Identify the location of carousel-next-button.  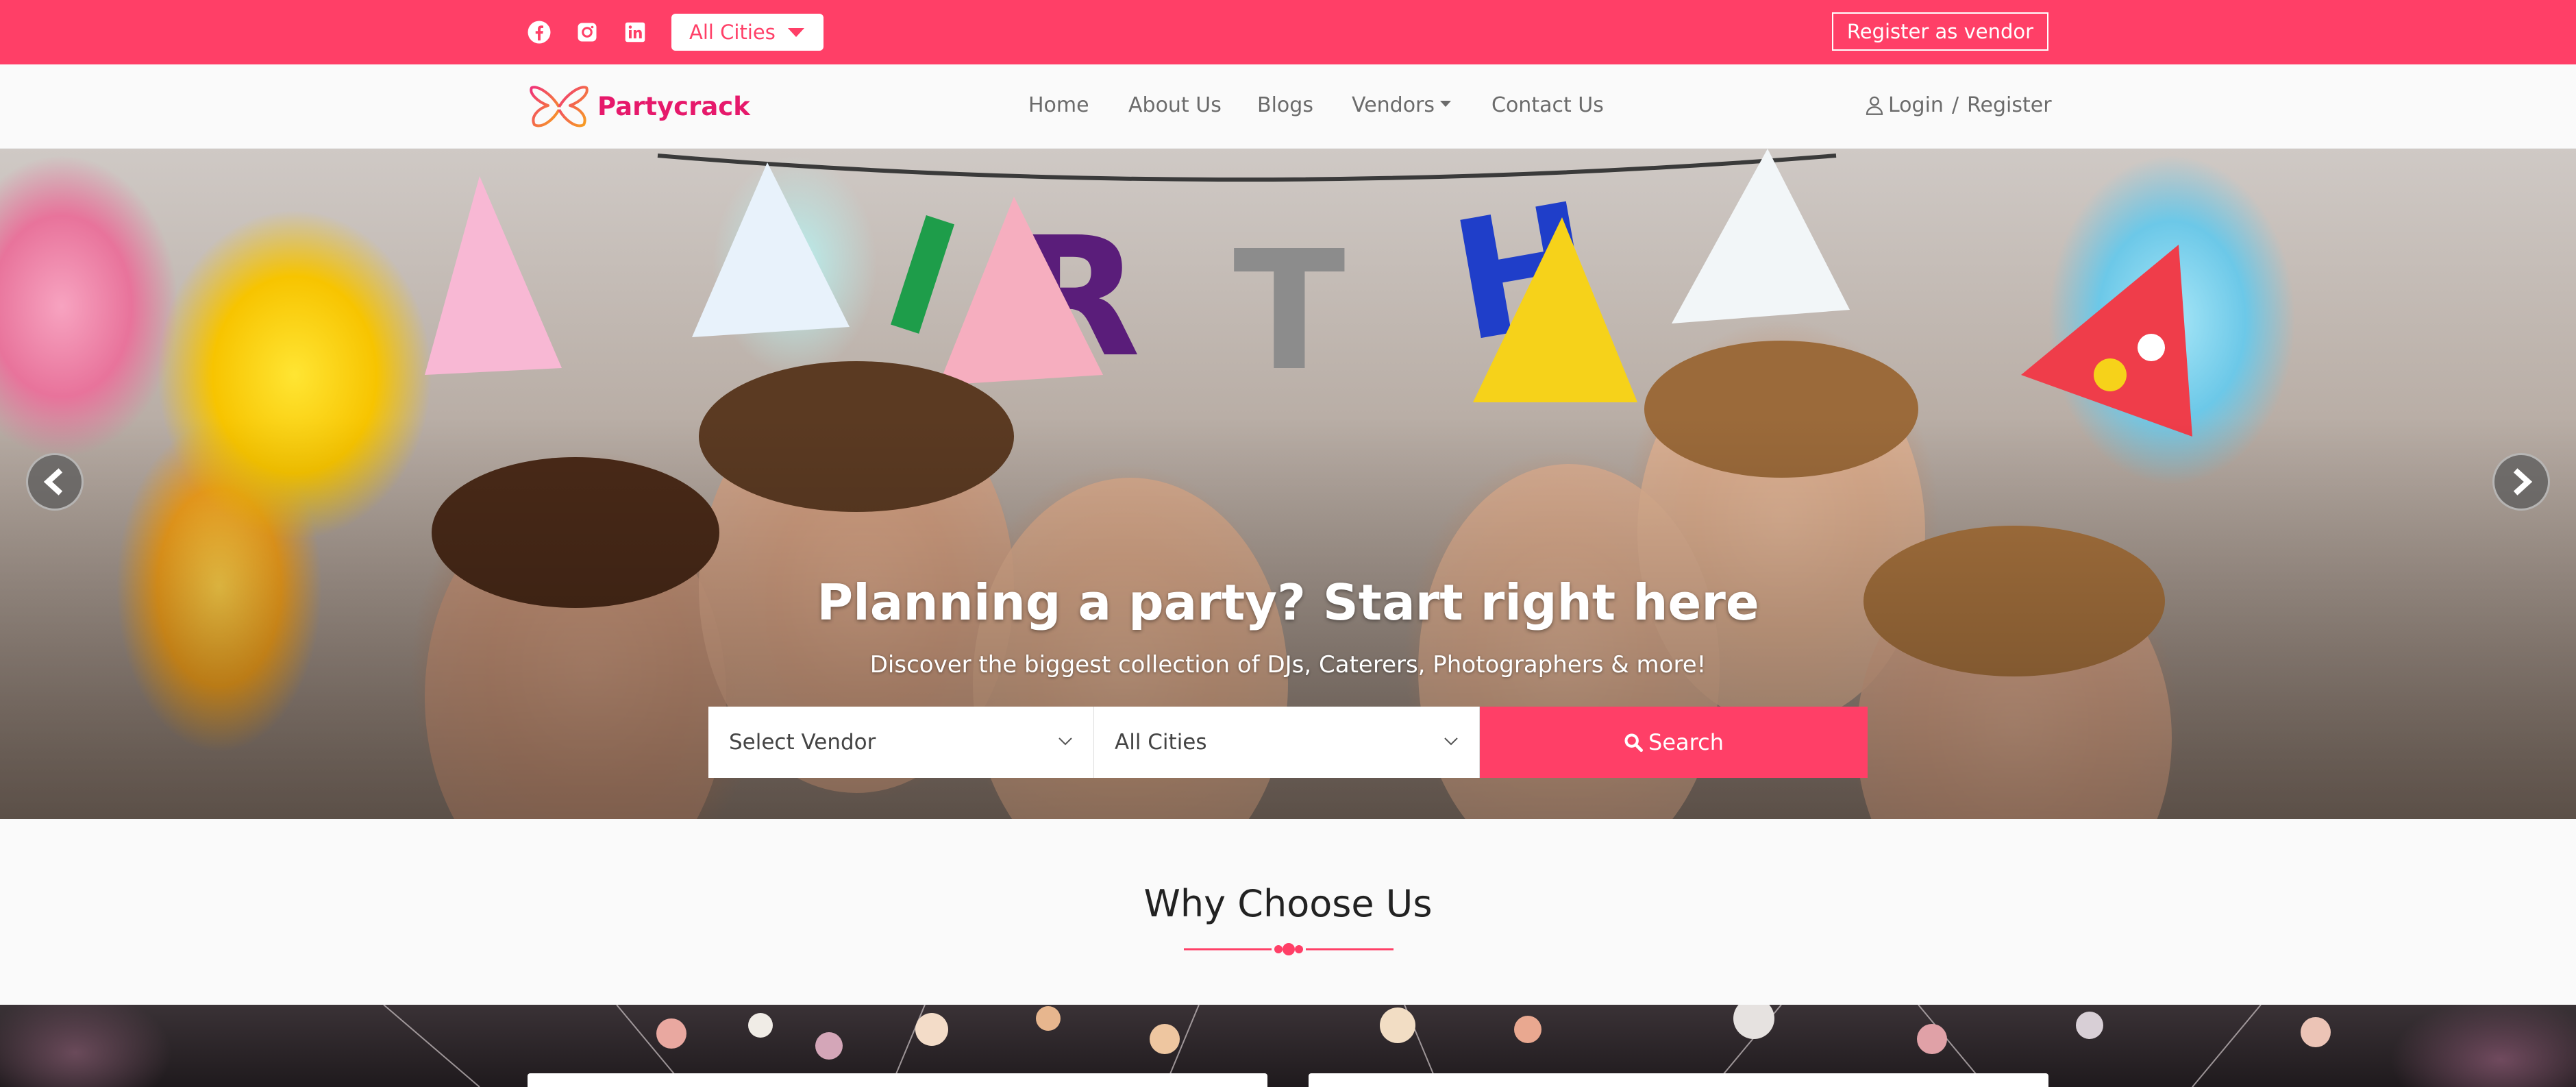
(2521, 482).